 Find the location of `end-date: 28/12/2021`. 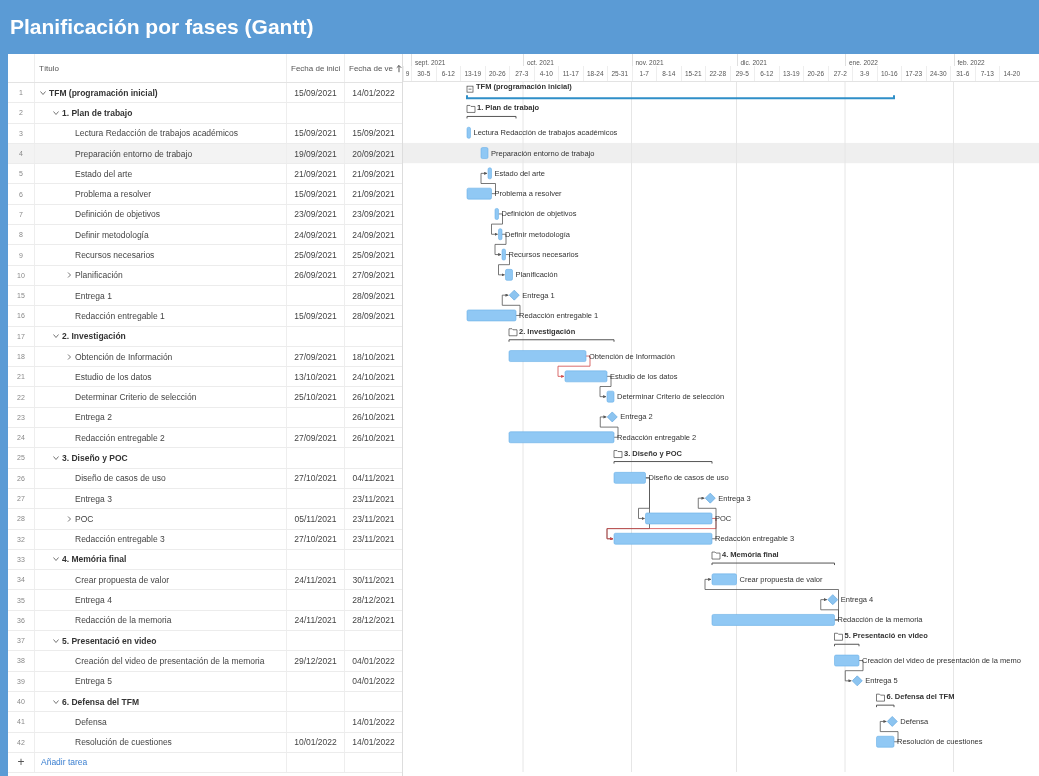

end-date: 28/12/2021 is located at coordinates (373, 620).